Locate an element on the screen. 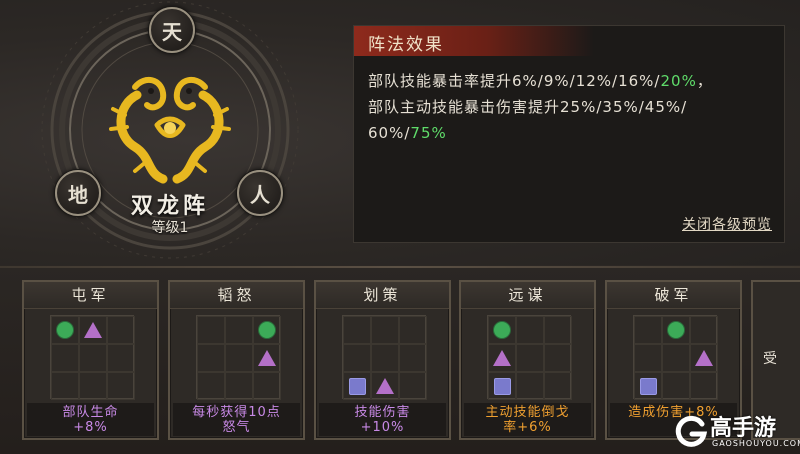 The image size is (800, 454). watermark-brand: 高手游 is located at coordinates (743, 428).